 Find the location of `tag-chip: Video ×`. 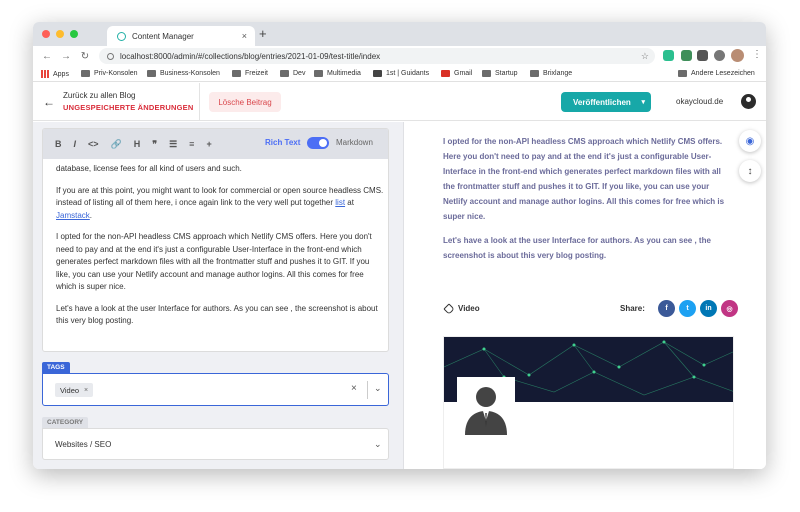

tag-chip: Video × is located at coordinates (74, 390).